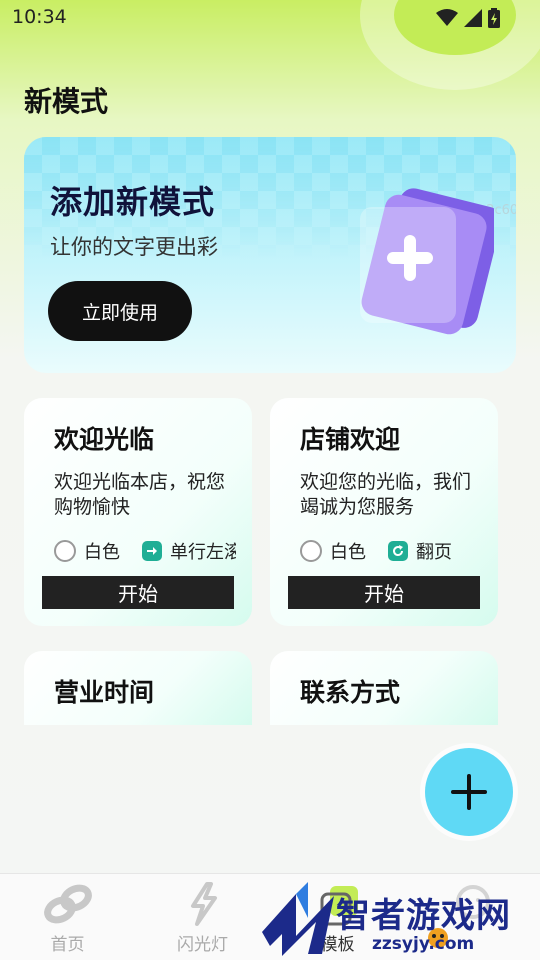 The image size is (540, 960). I want to click on tab-label: 首页, so click(67, 945).